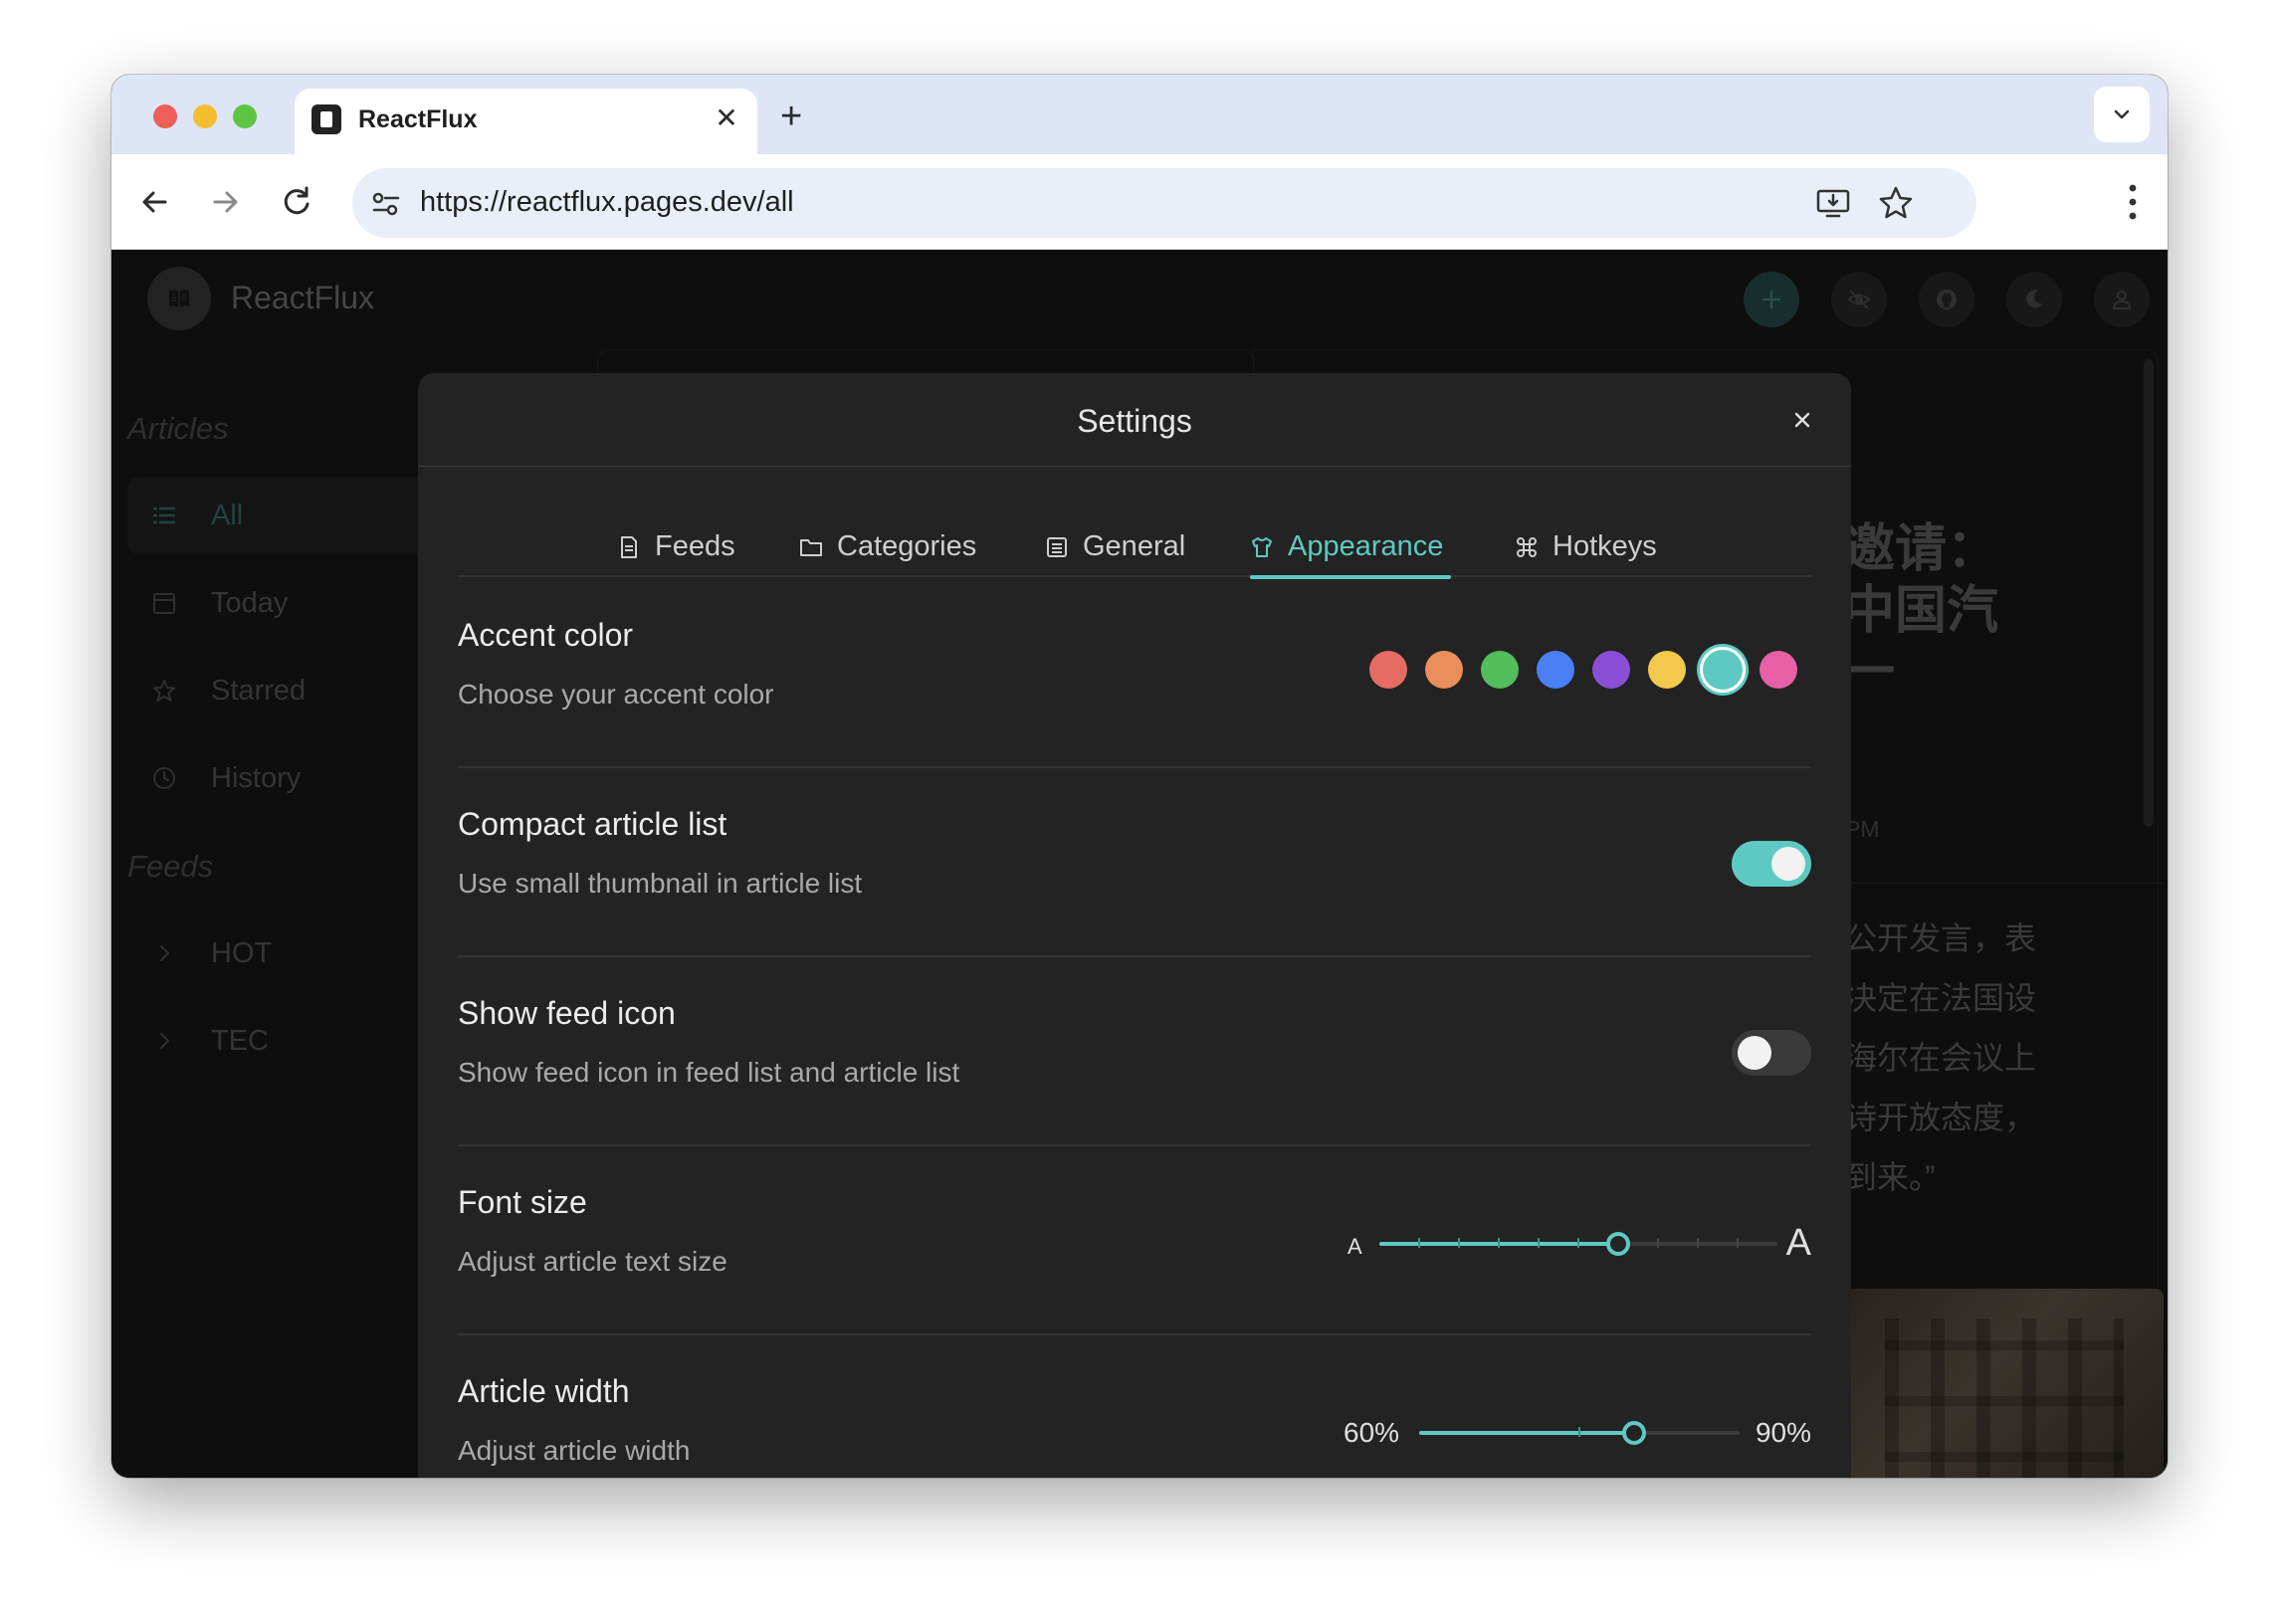 This screenshot has height=1624, width=2277. I want to click on article-width-min-label: 60%, so click(1372, 1432).